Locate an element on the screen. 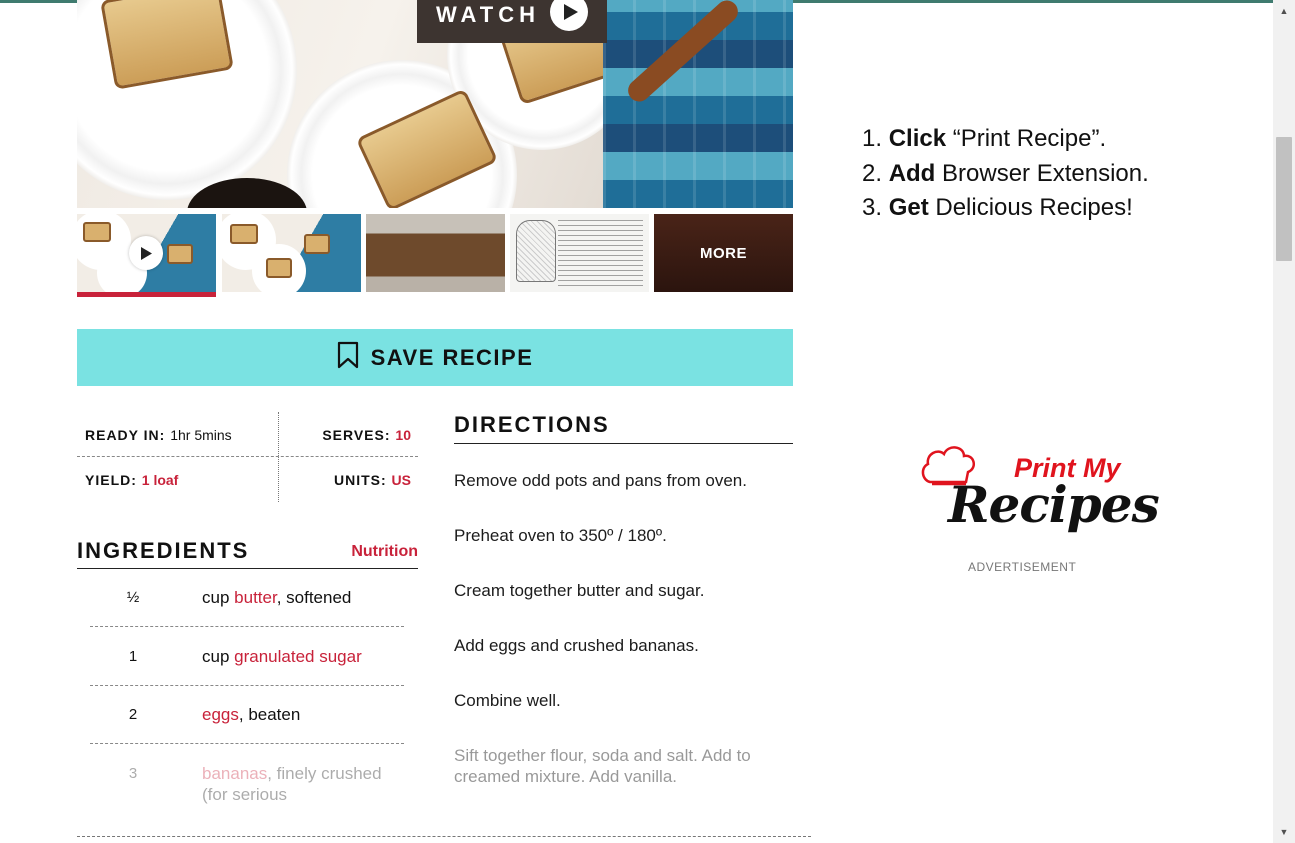 Image resolution: width=1295 pixels, height=843 pixels. hero-recipe-photo: WATCH is located at coordinates (435, 104).